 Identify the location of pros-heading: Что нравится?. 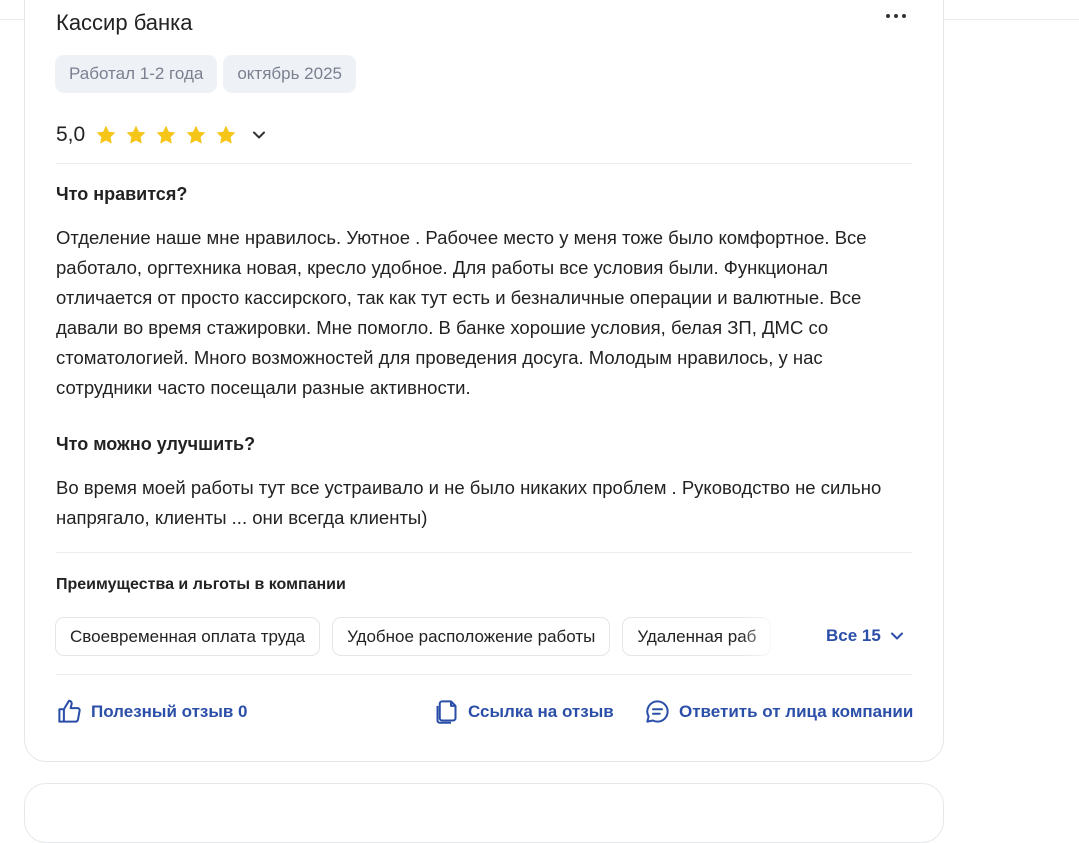
(122, 194).